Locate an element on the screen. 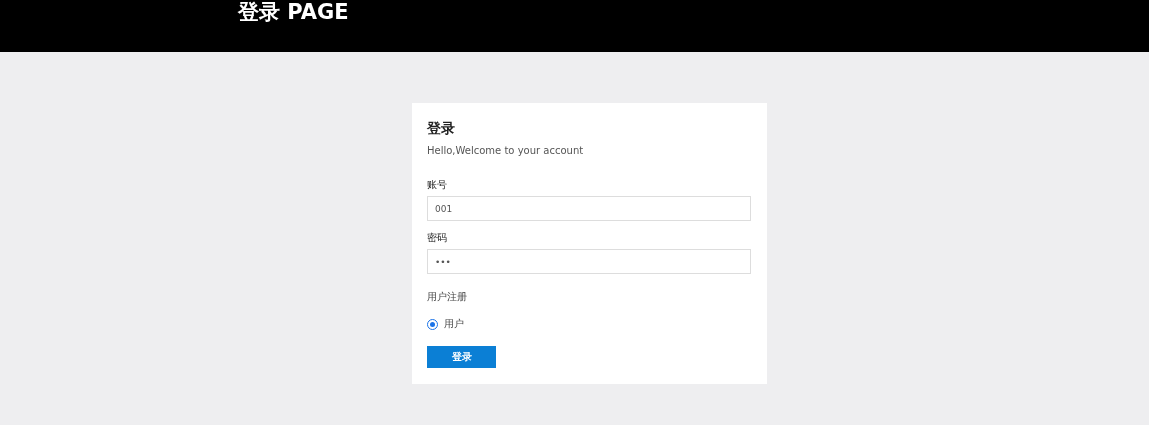  welcome-text: Hello,Welcome to your account is located at coordinates (505, 151).